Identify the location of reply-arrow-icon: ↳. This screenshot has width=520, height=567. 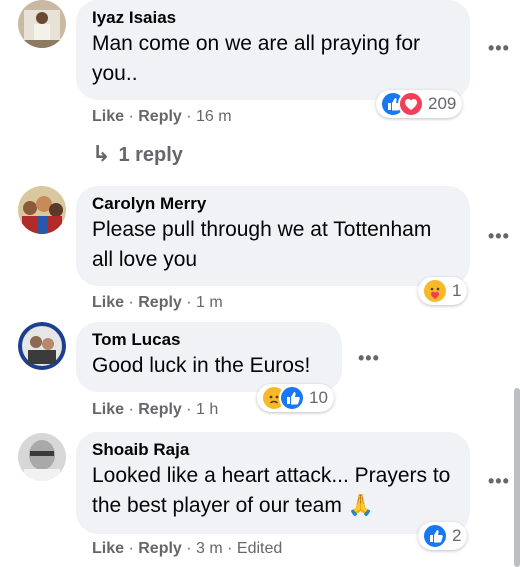
(101, 153).